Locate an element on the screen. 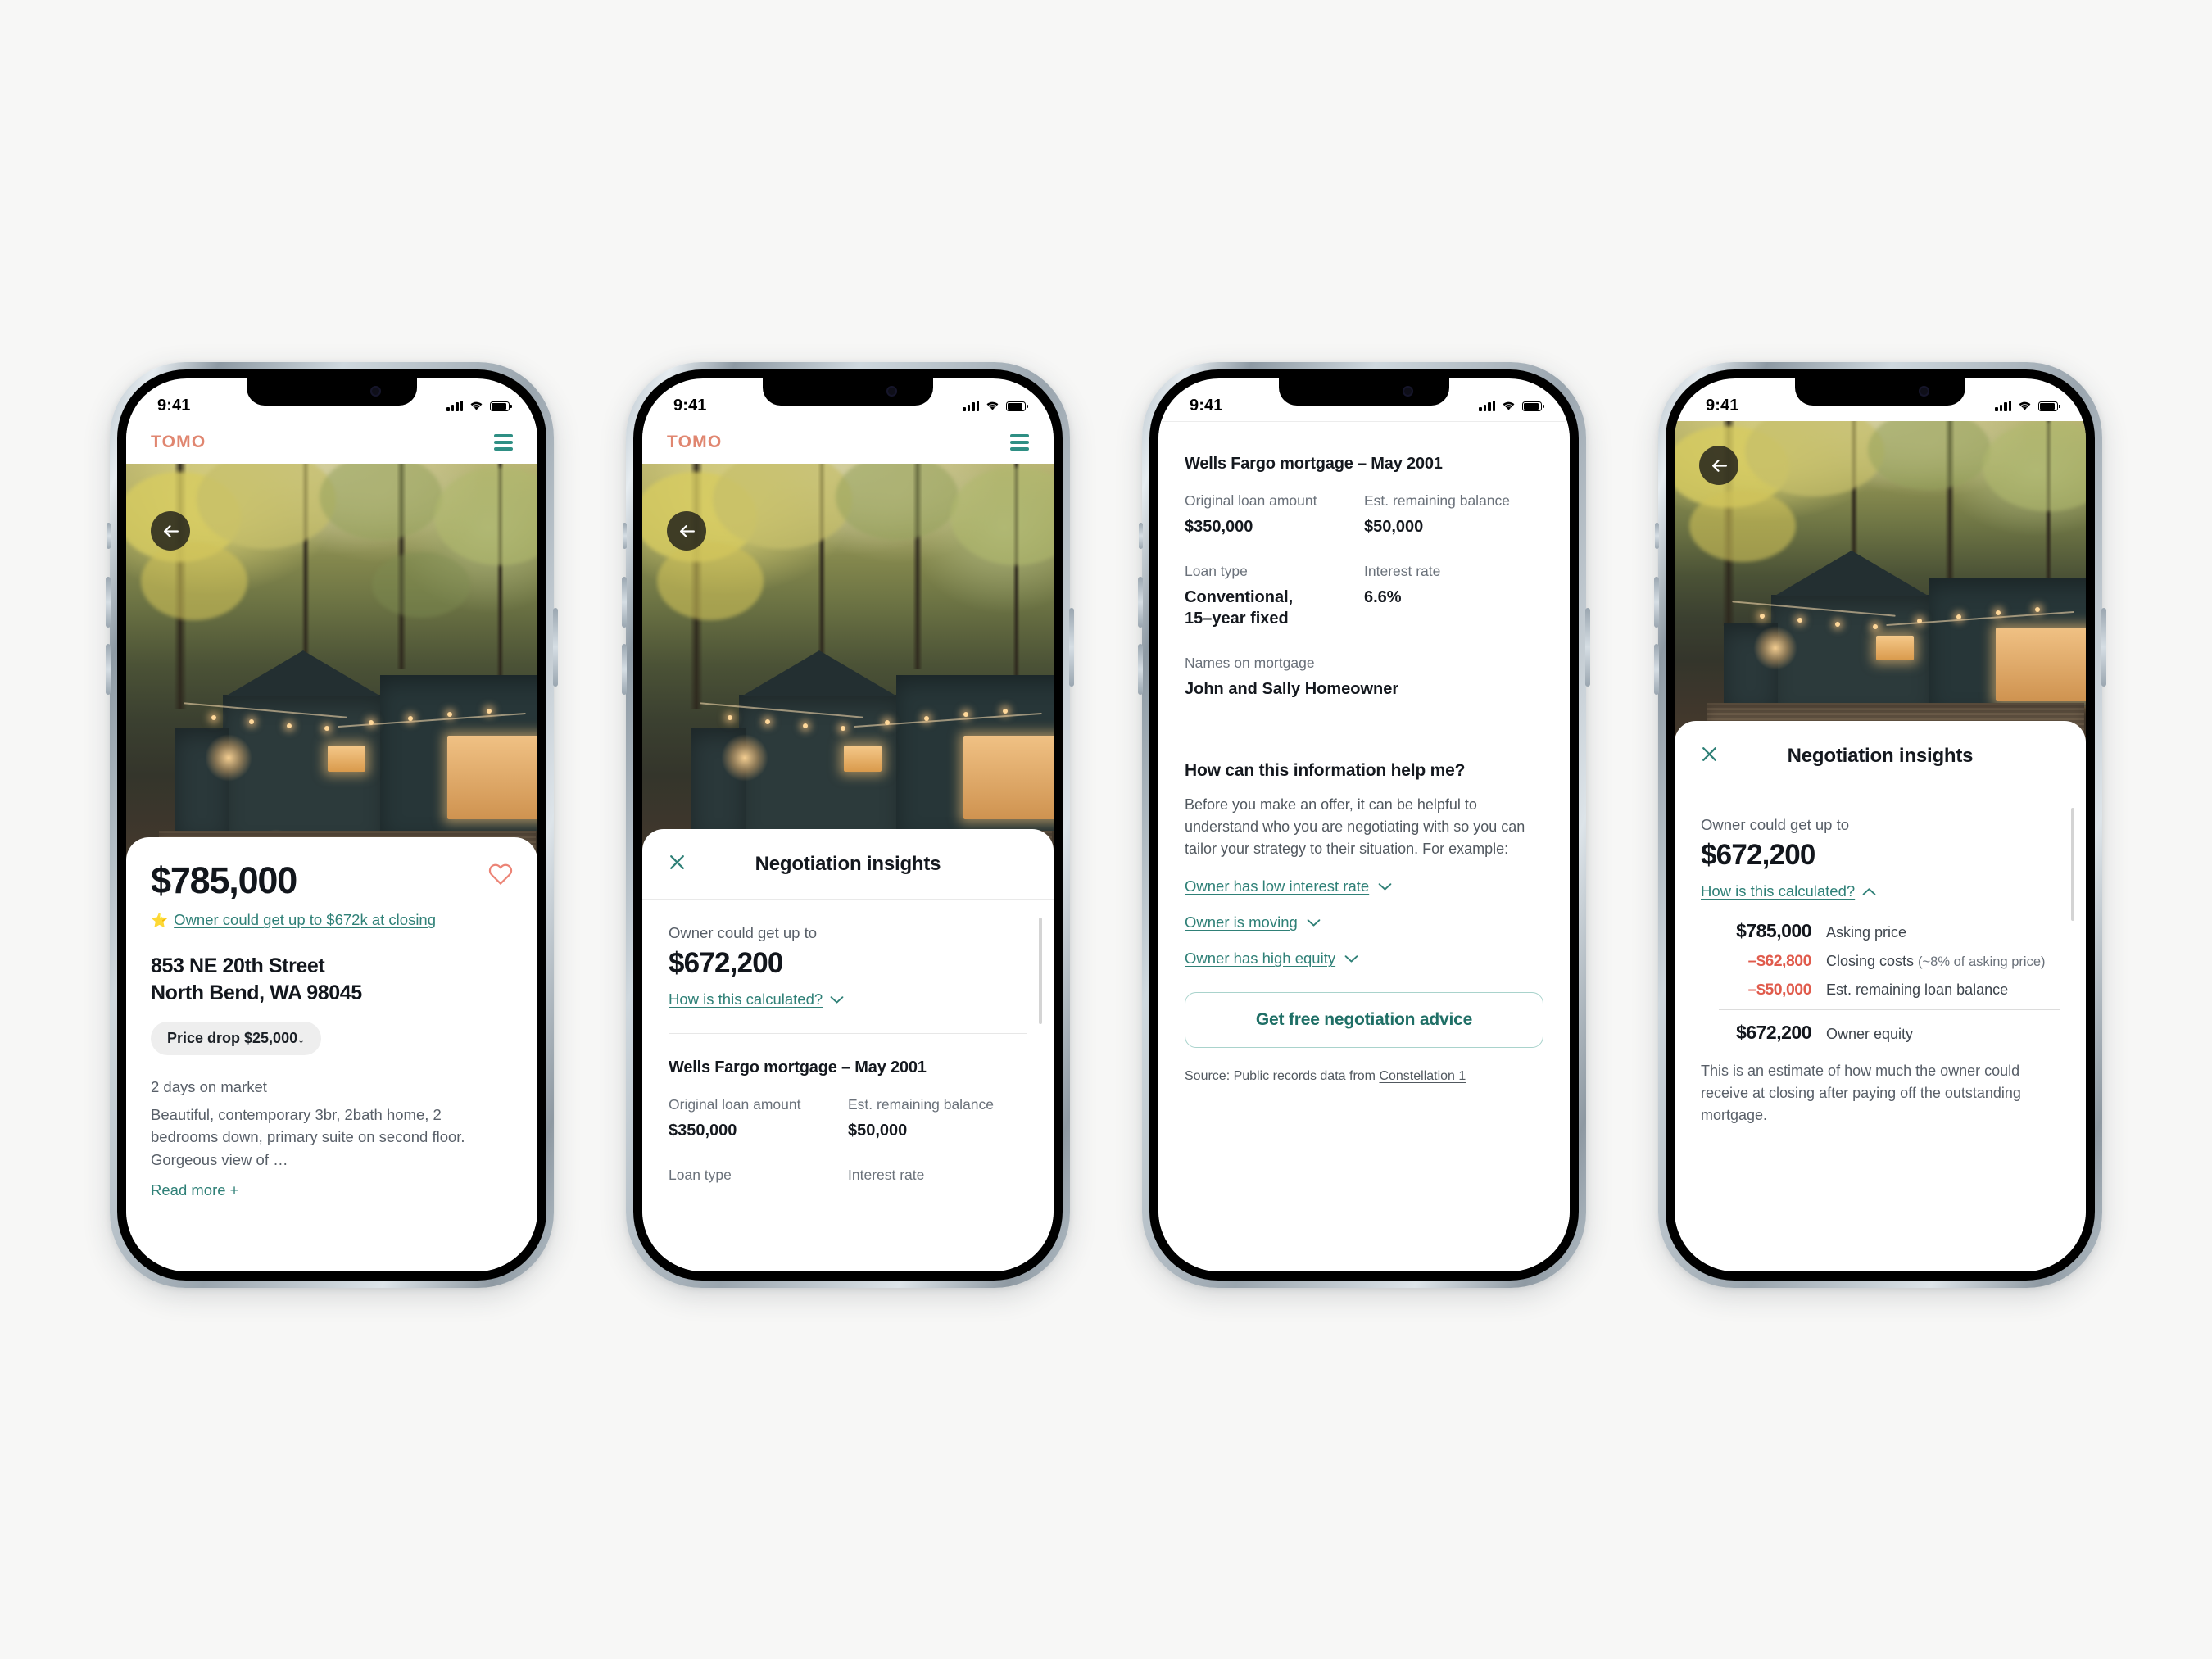  address-line-2: North Bend, WA 98045 is located at coordinates (256, 992).